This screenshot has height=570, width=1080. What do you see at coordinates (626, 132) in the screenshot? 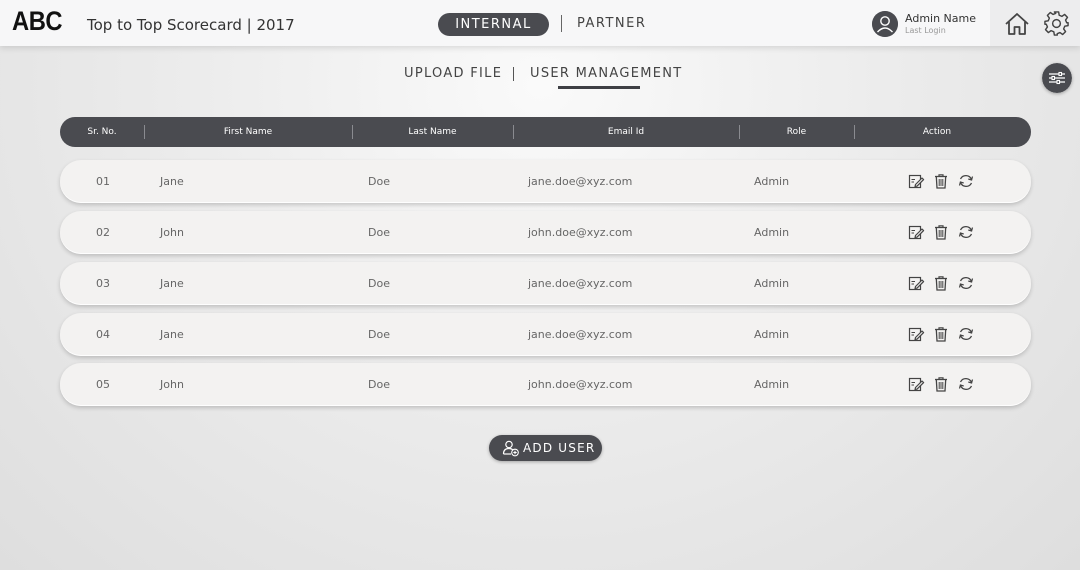
I see `column-header-email: Email Id` at bounding box center [626, 132].